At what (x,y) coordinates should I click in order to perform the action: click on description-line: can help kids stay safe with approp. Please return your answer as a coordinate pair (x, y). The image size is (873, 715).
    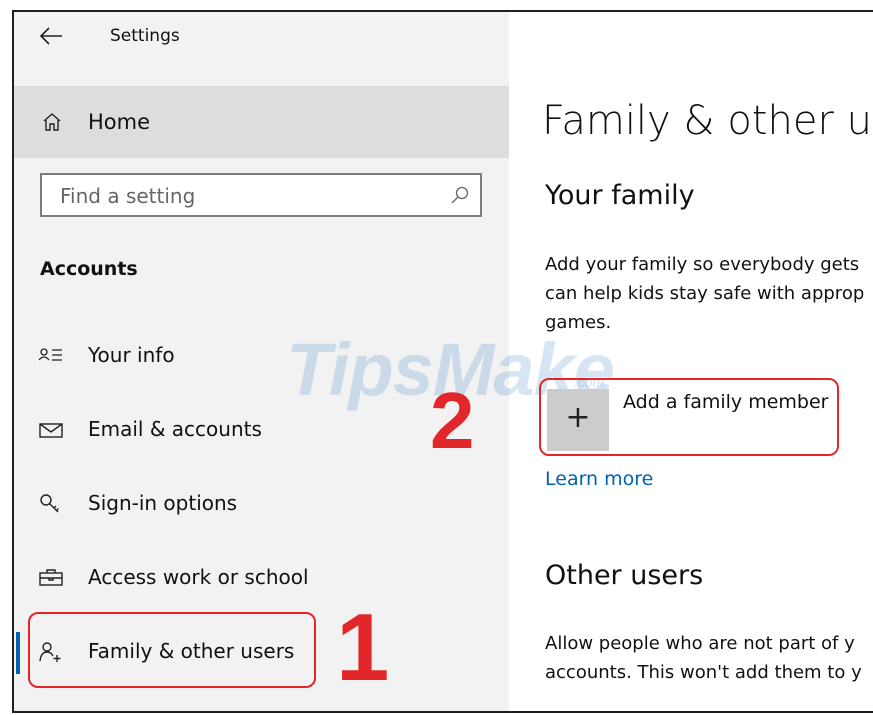
    Looking at the image, I should click on (705, 293).